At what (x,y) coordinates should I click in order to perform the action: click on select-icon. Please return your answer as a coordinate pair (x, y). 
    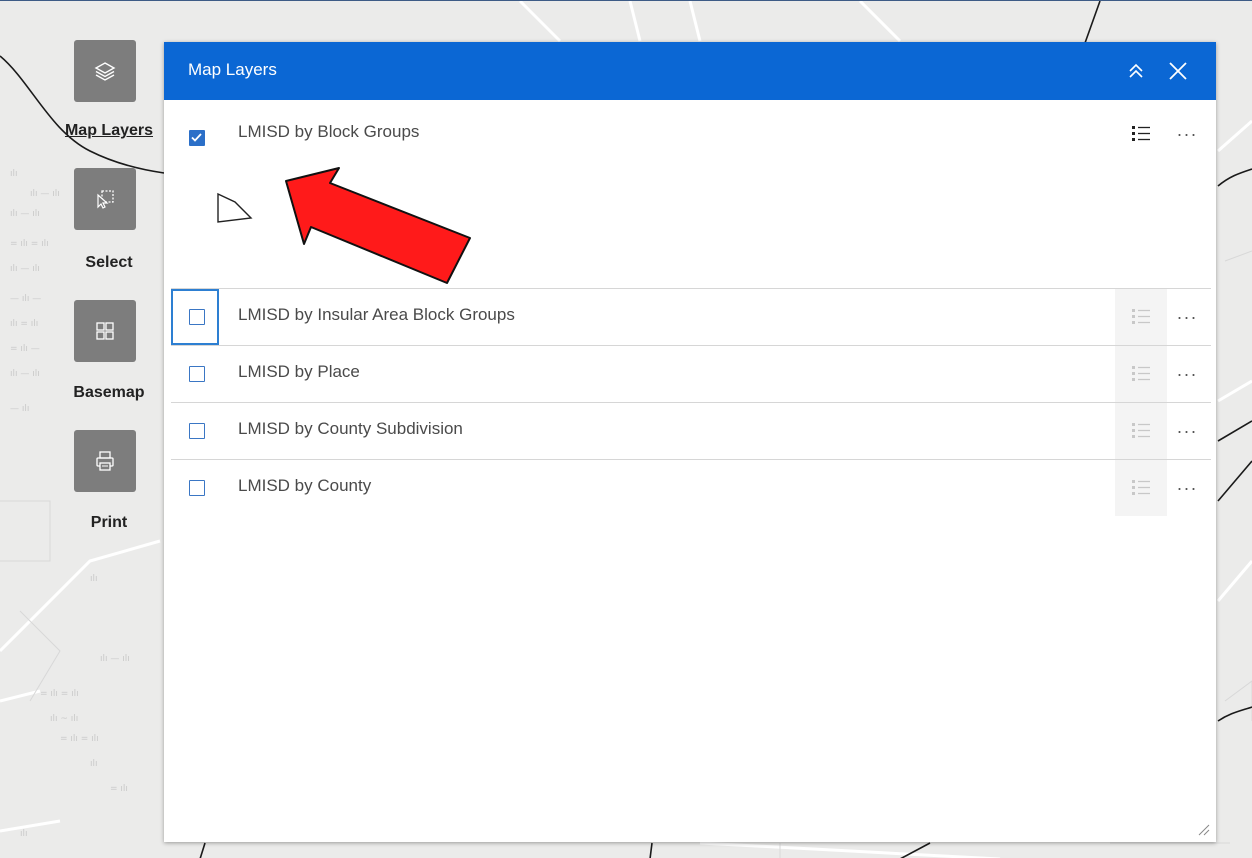
    Looking at the image, I should click on (105, 199).